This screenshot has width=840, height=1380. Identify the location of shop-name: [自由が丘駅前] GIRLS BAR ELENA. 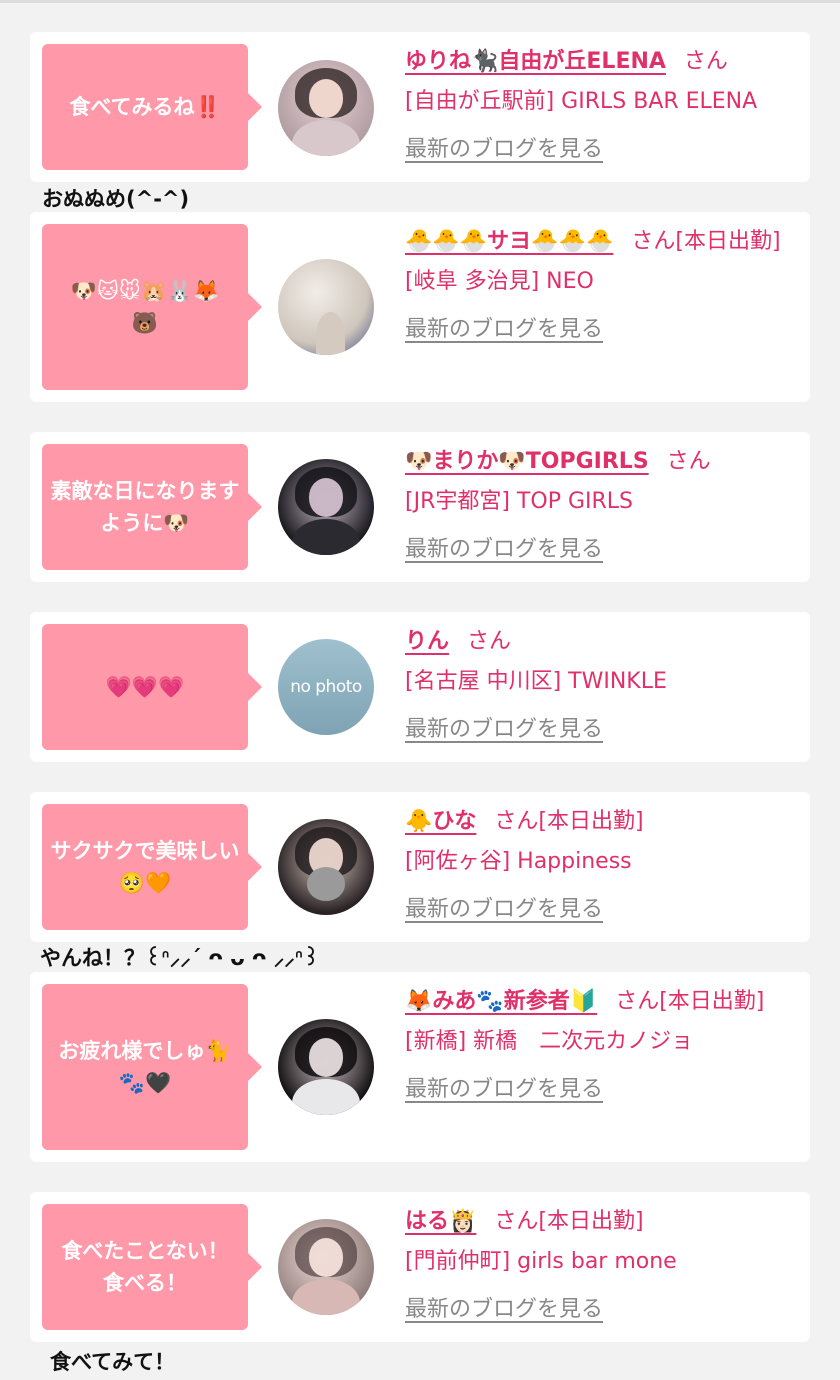
(581, 101).